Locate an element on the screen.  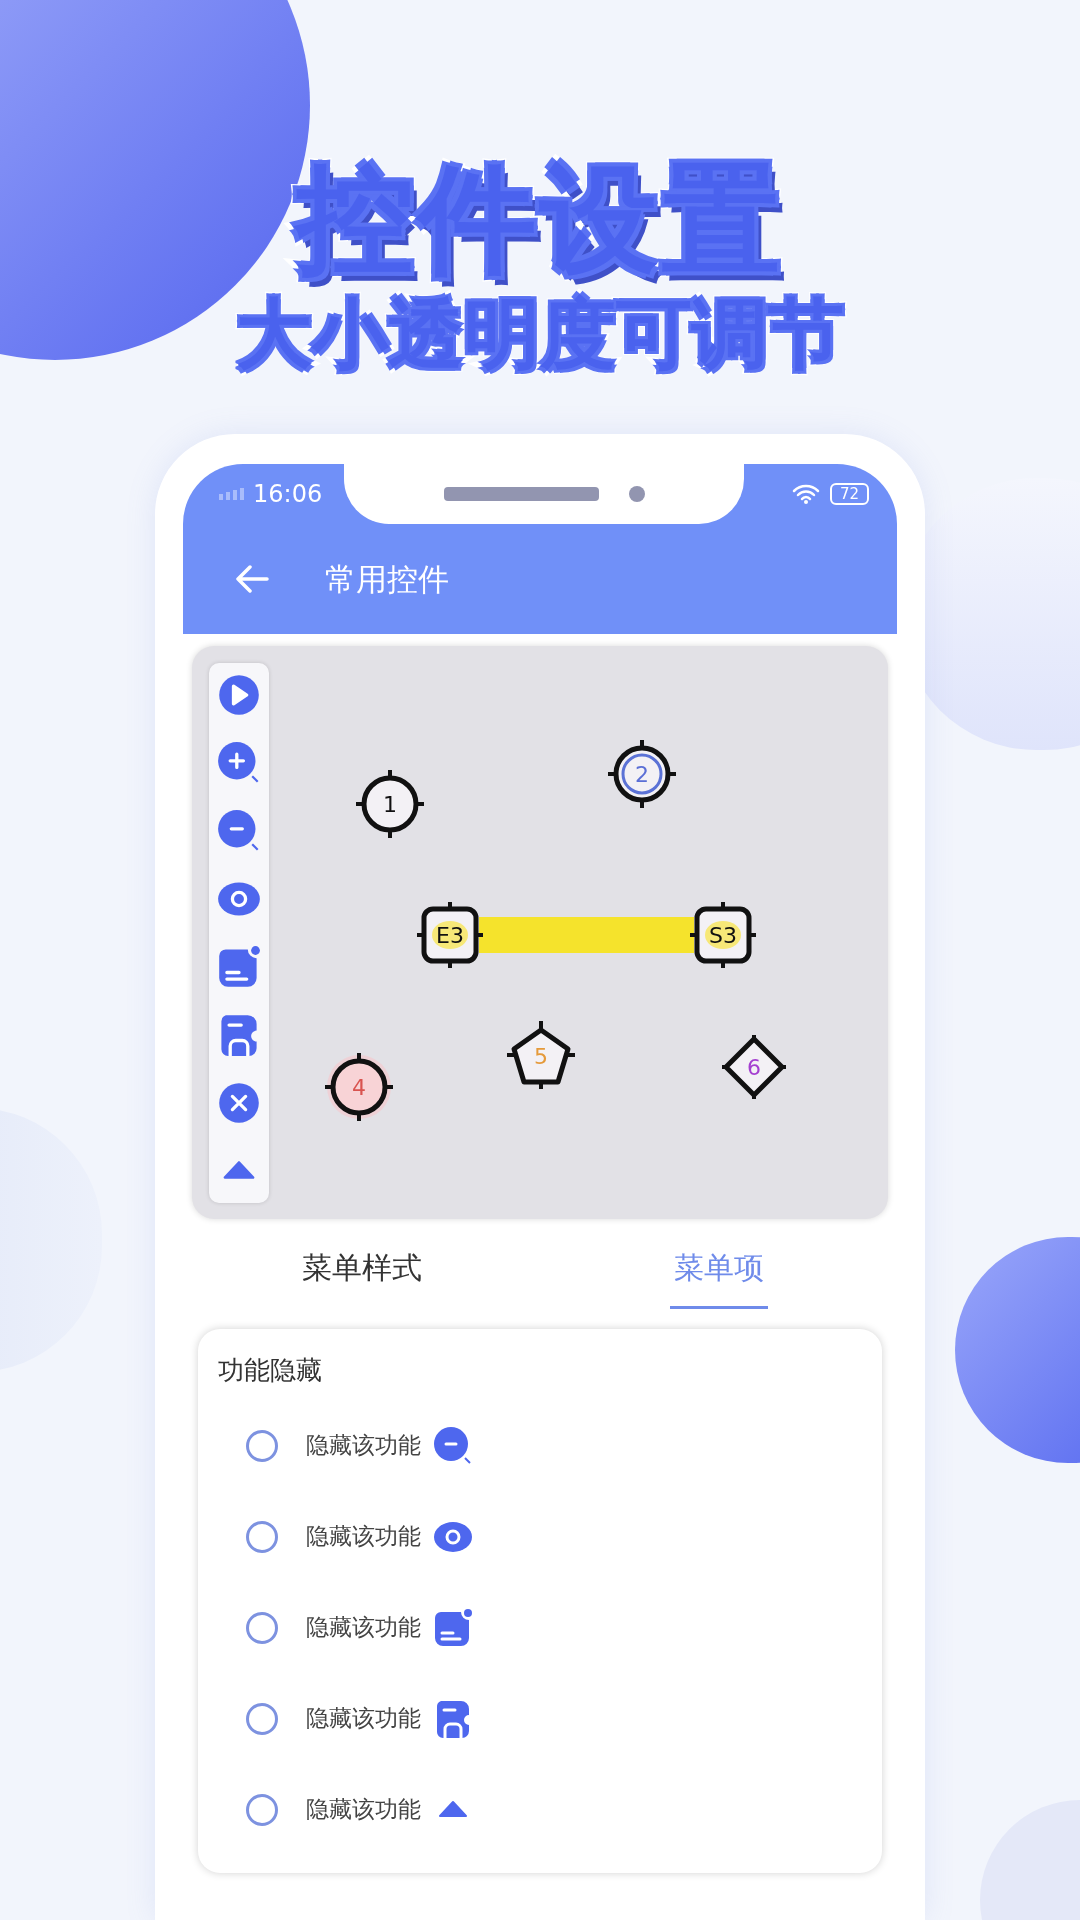
play-icon is located at coordinates (239, 695).